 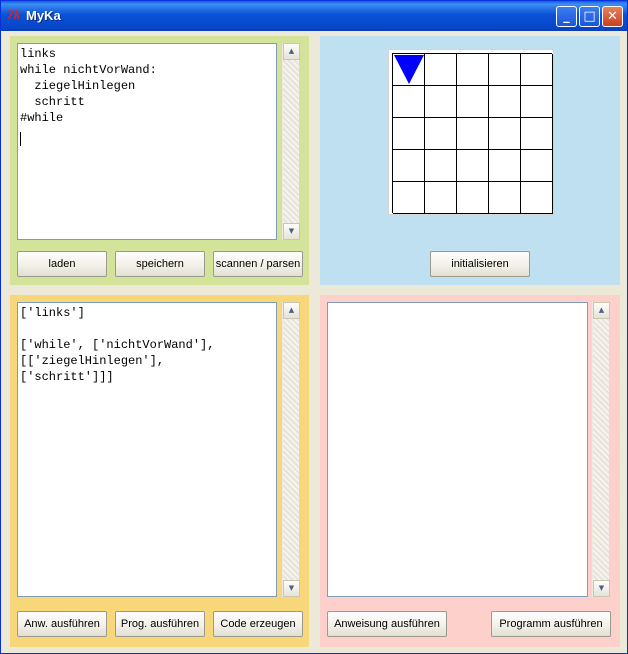 I want to click on init-button: initialisieren, so click(x=480, y=264).